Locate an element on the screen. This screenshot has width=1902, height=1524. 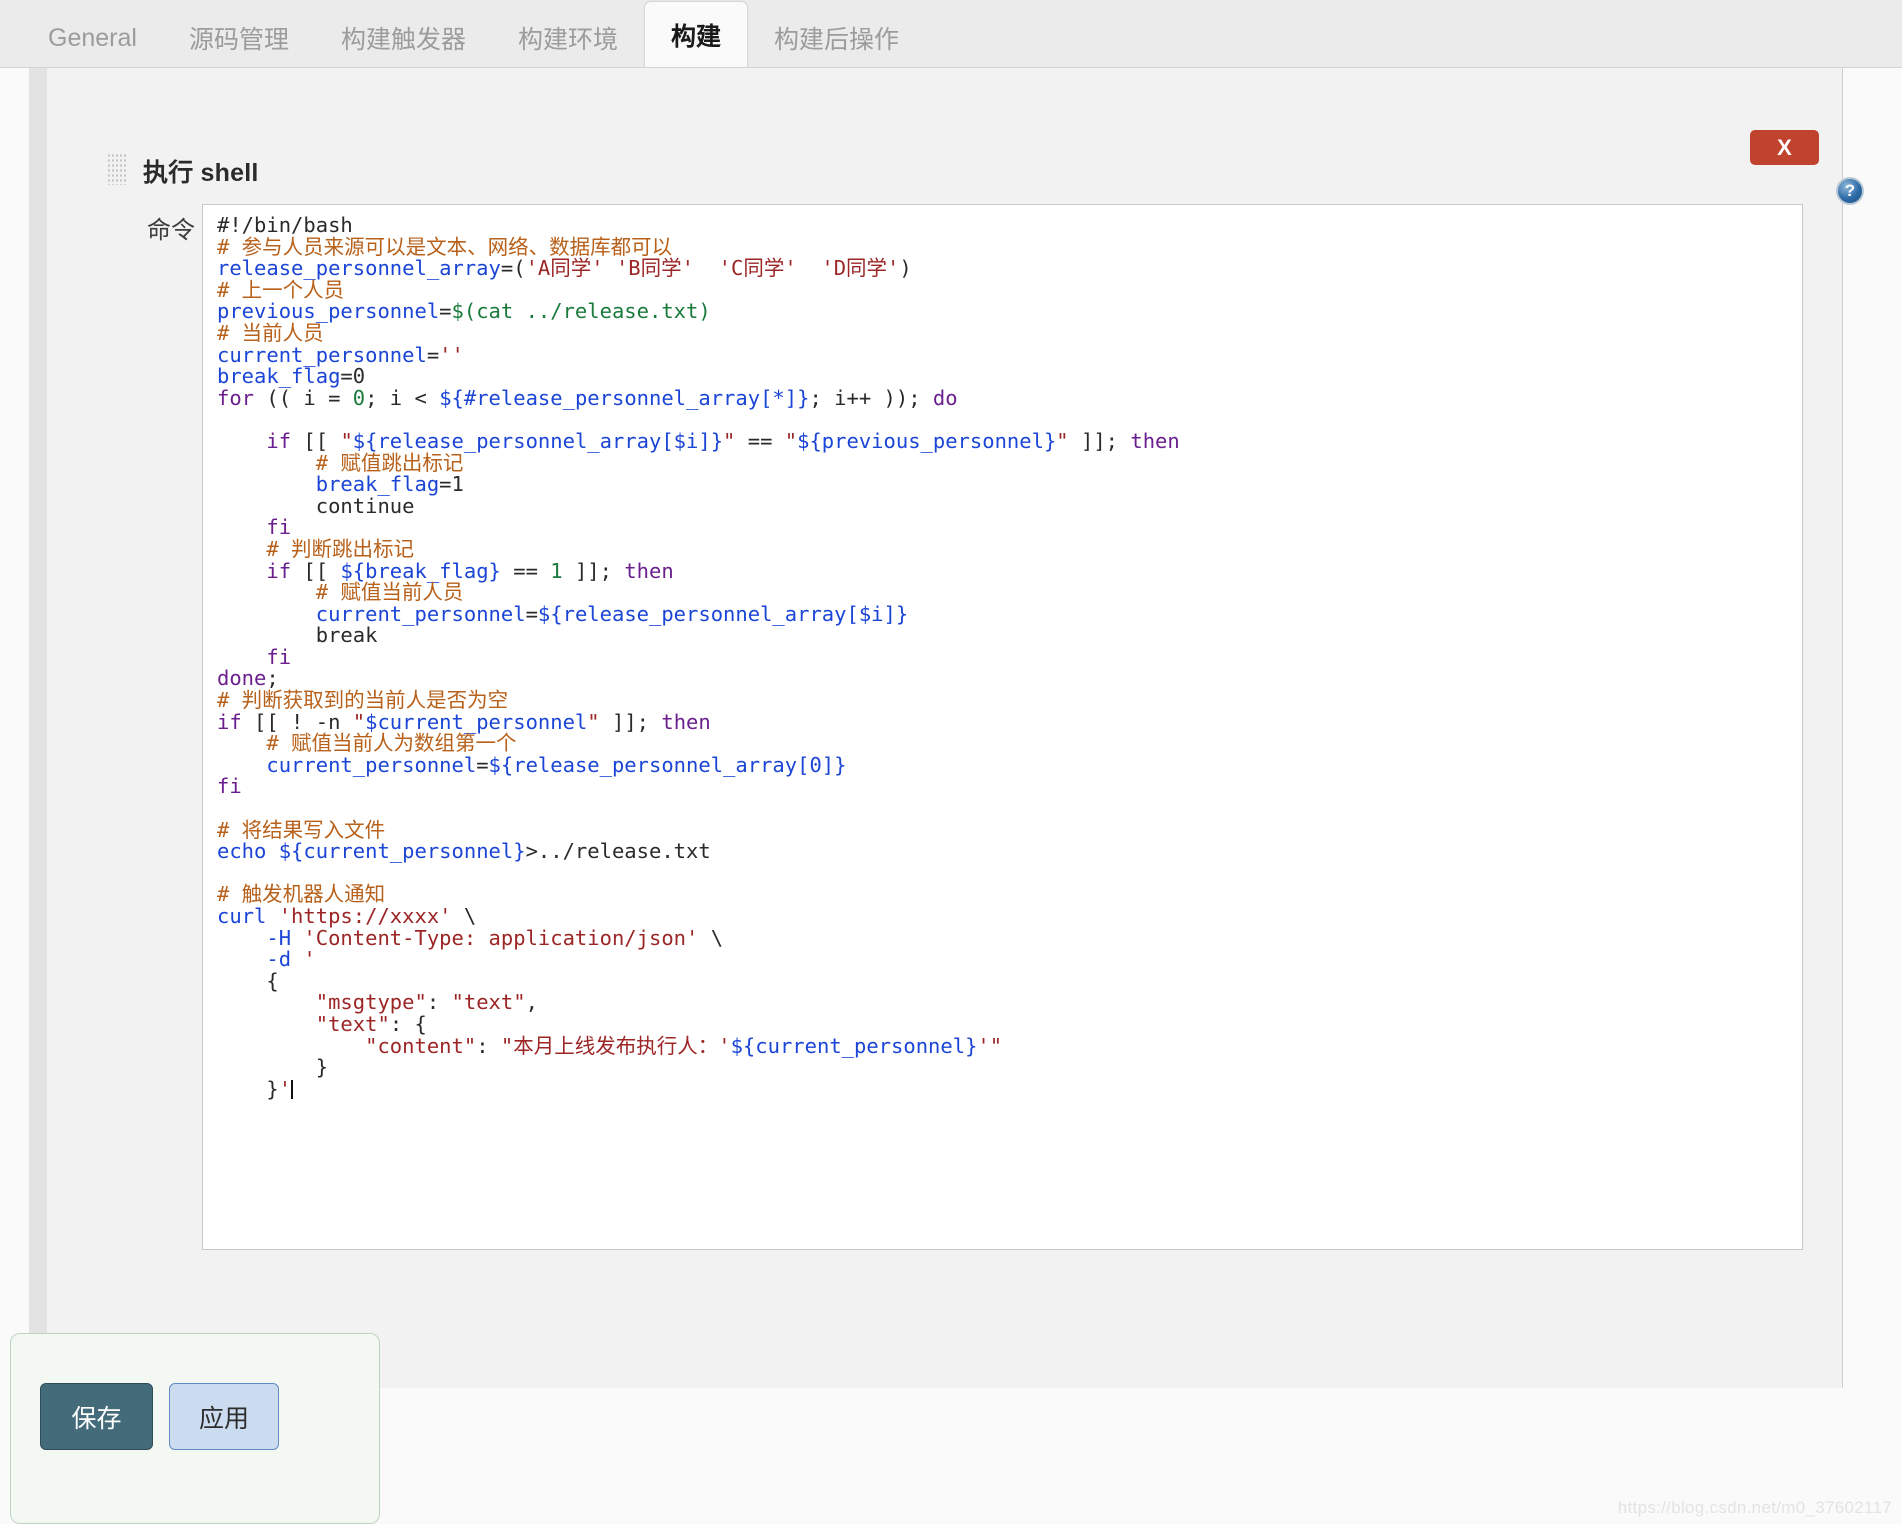
save-button: 保存 is located at coordinates (96, 1416).